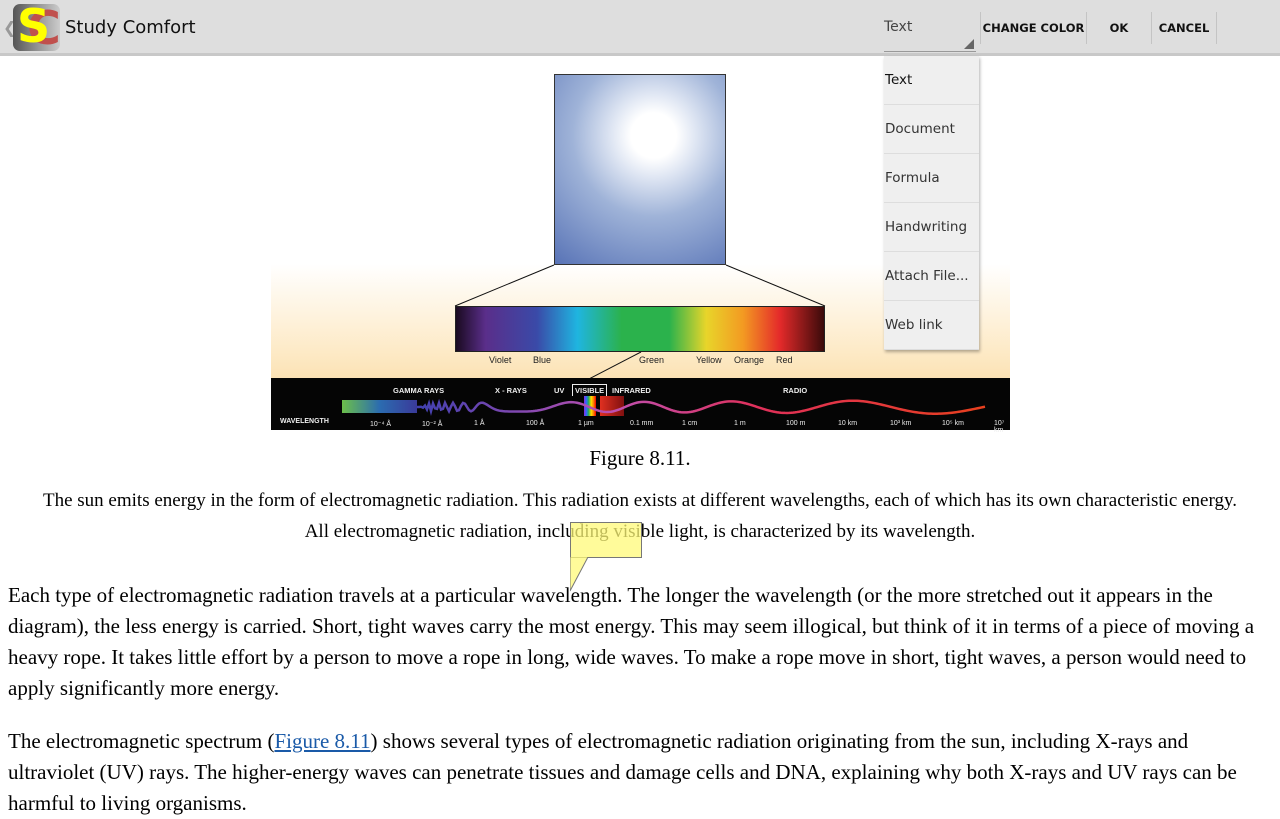  What do you see at coordinates (931, 325) in the screenshot?
I see `dropdown-option-web-link: Web link` at bounding box center [931, 325].